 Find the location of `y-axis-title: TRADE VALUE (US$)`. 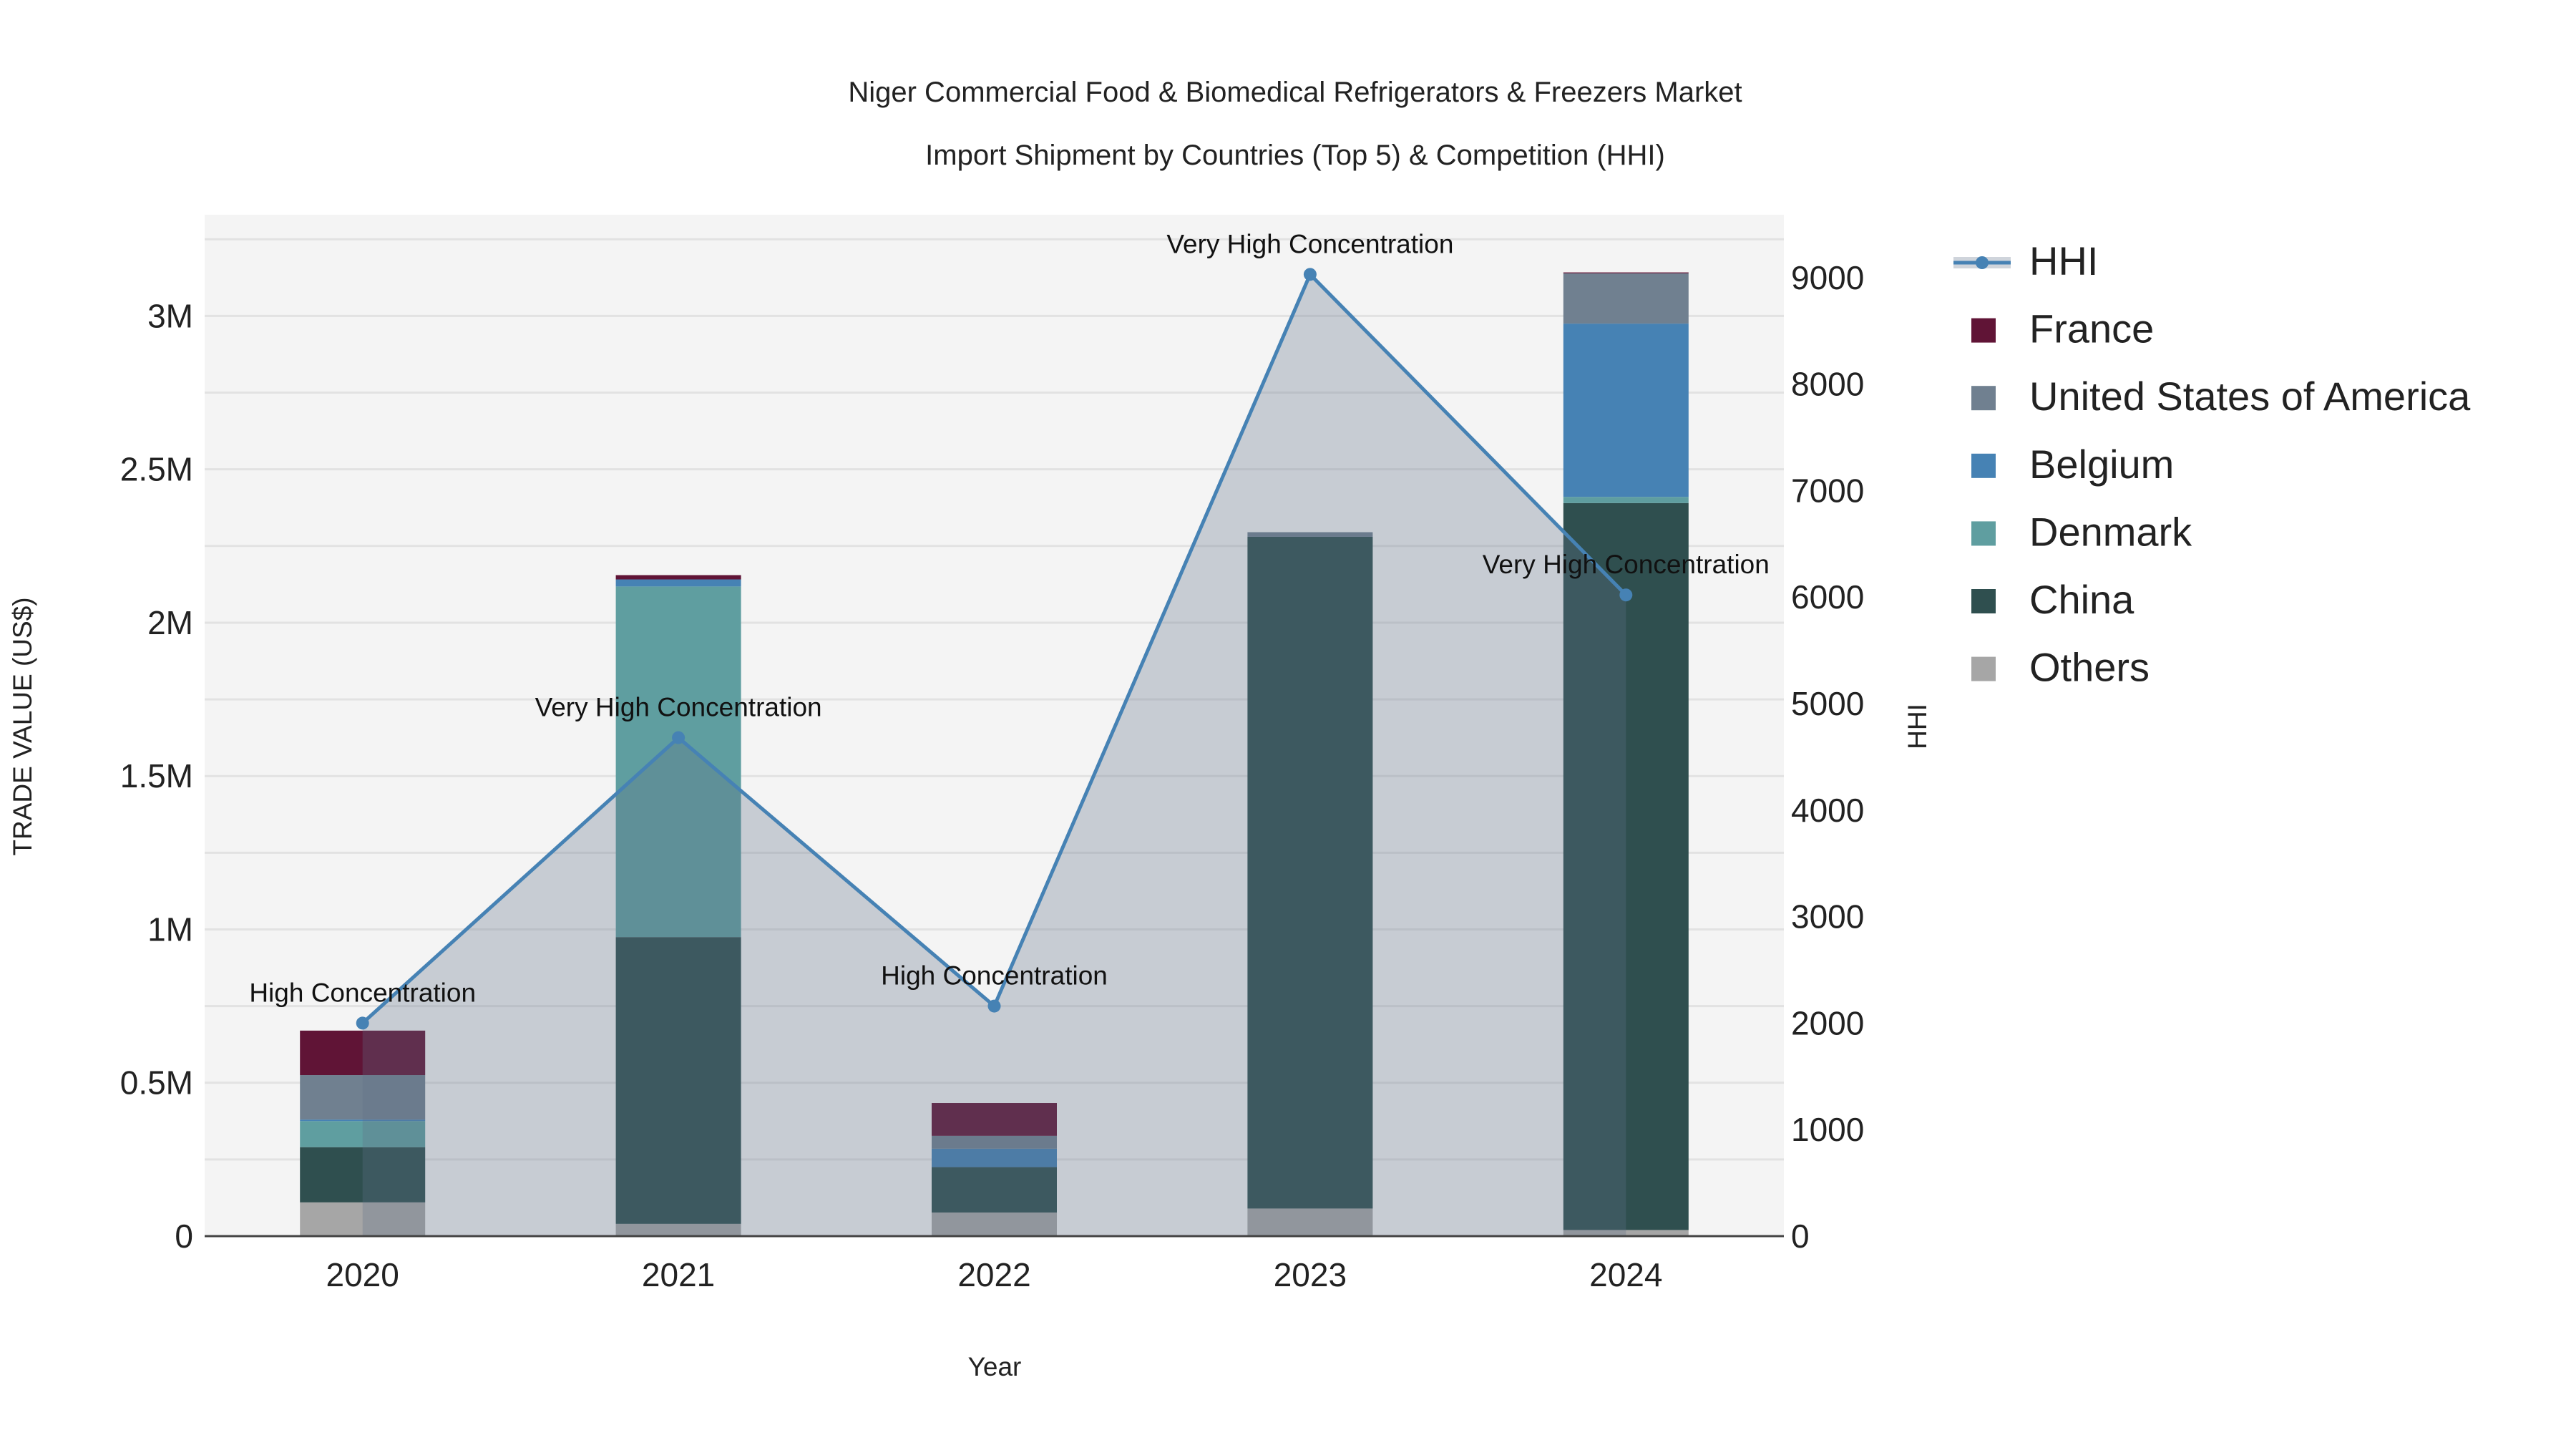

y-axis-title: TRADE VALUE (US$) is located at coordinates (22, 726).